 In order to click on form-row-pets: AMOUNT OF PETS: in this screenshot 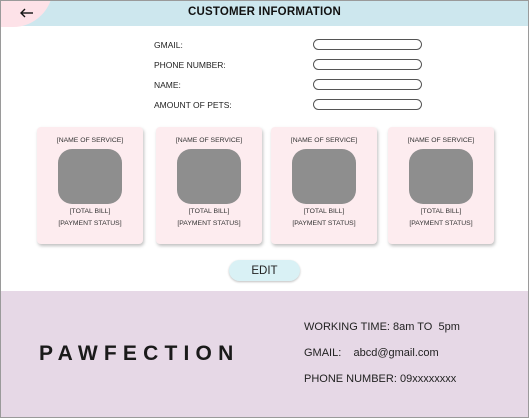, I will do `click(289, 107)`.